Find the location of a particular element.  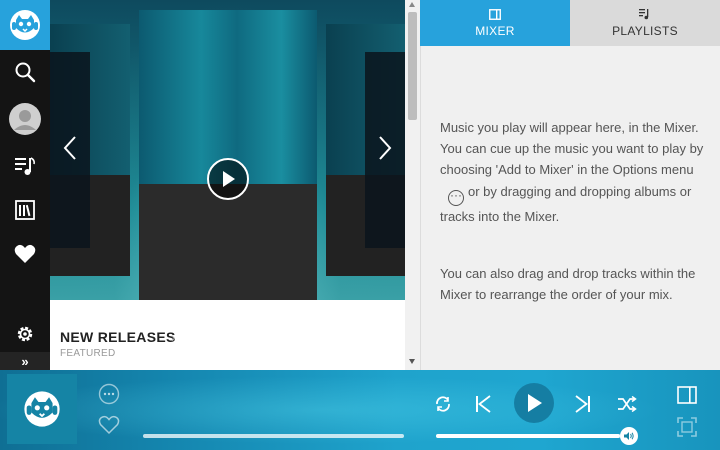

scroll-down-arrow is located at coordinates (412, 361).